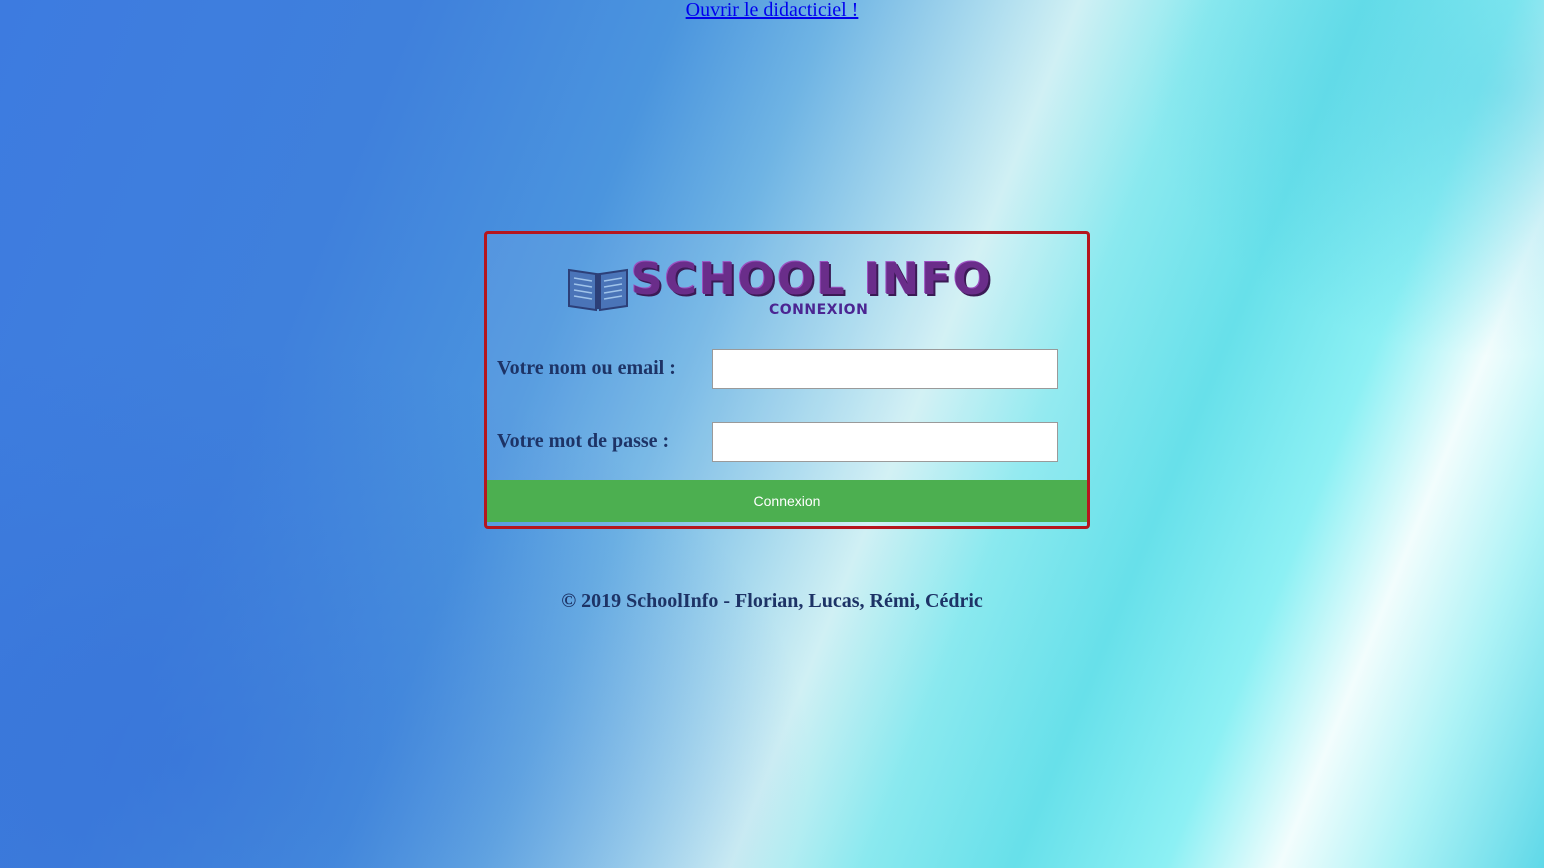 The width and height of the screenshot is (1544, 868). I want to click on school-info-logo: SCHOOL INFO CONNEXION, so click(792, 290).